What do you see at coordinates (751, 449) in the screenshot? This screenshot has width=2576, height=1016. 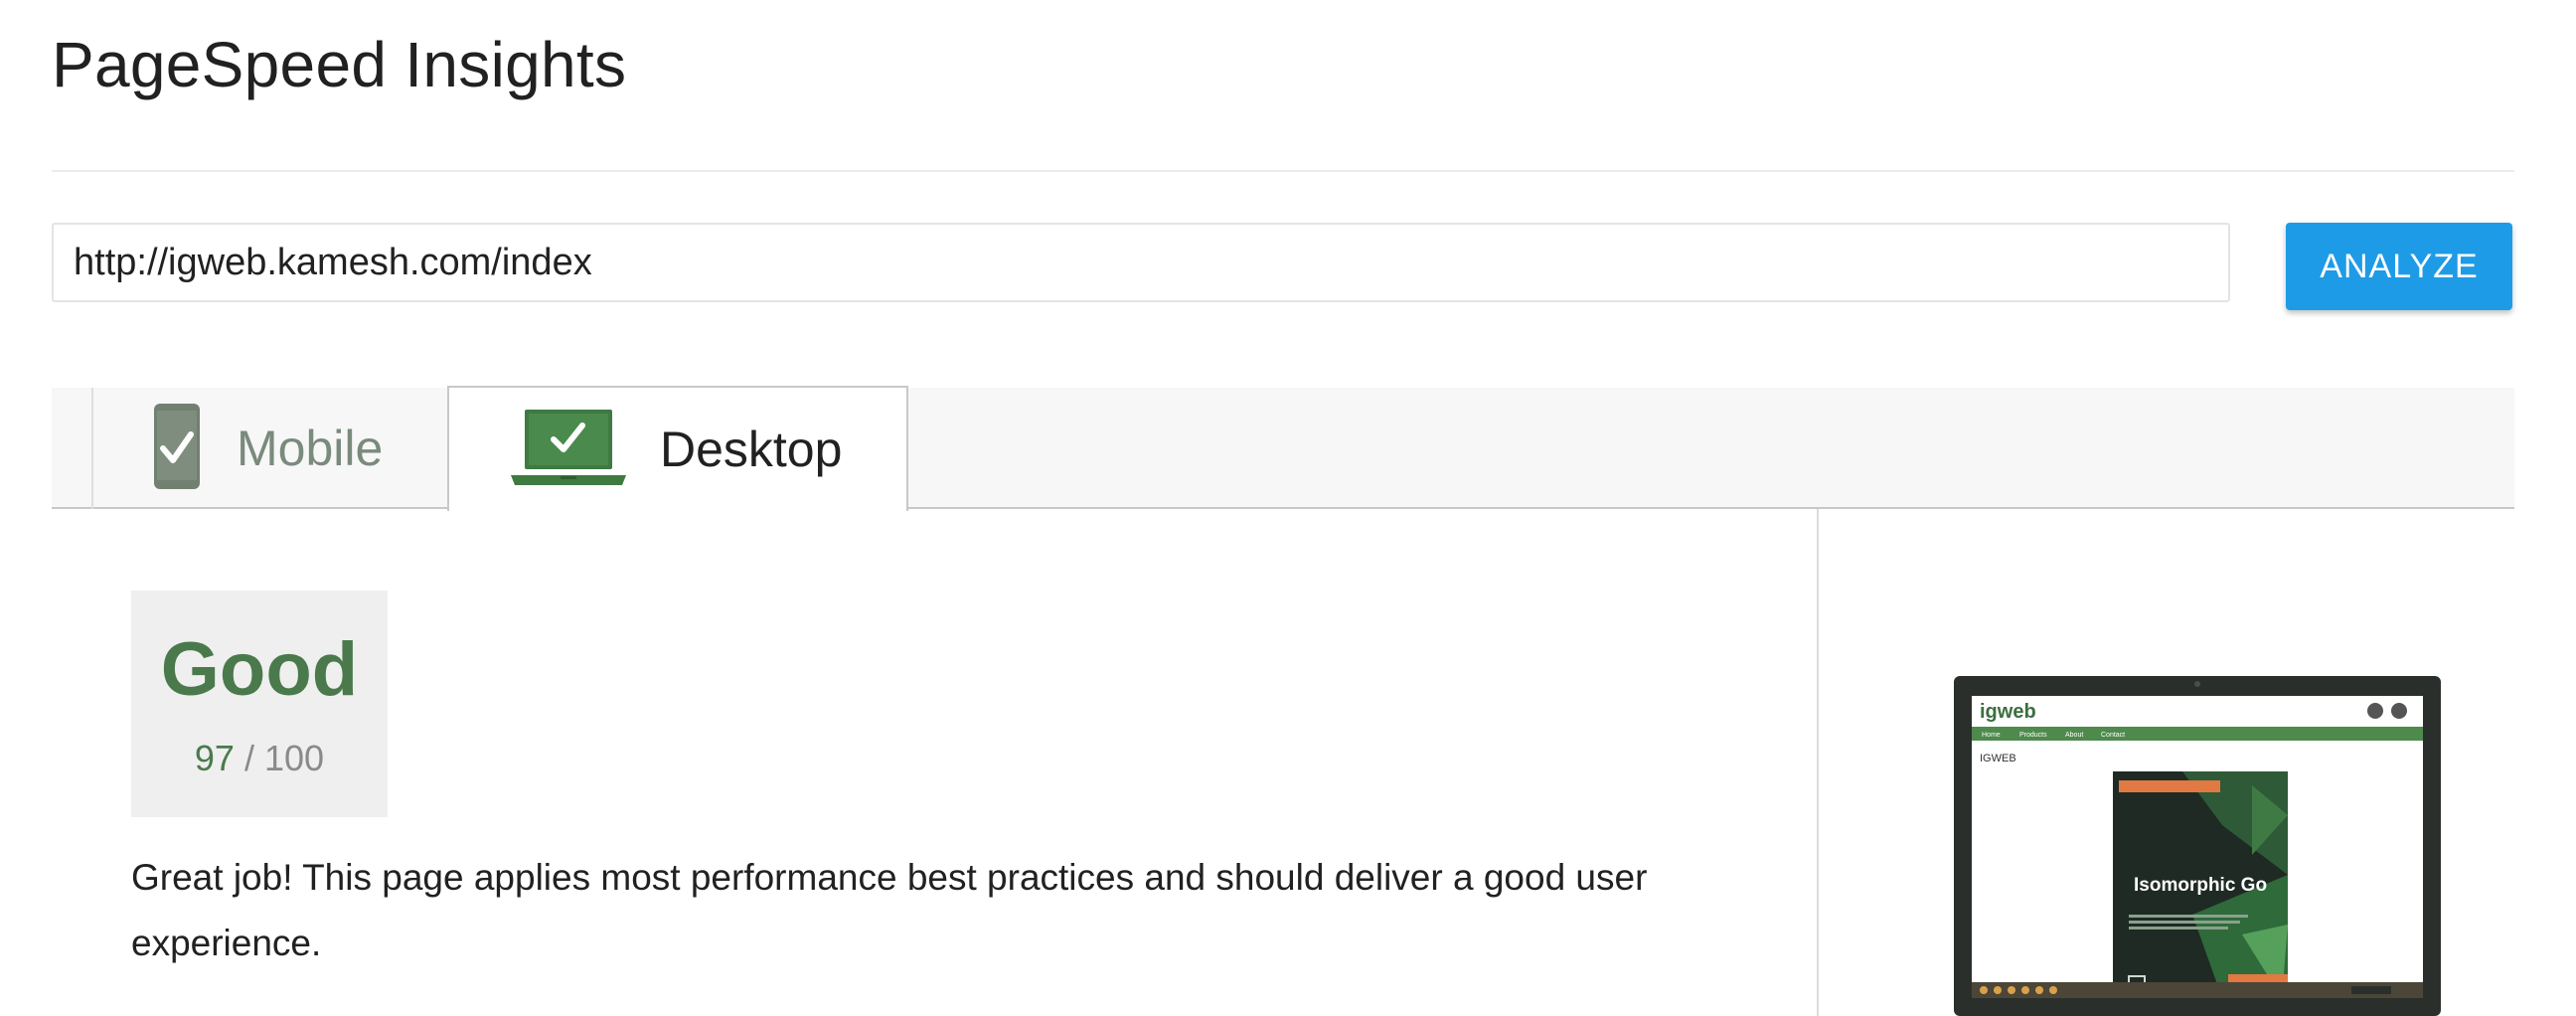 I see `tab-desktop-label: Desktop` at bounding box center [751, 449].